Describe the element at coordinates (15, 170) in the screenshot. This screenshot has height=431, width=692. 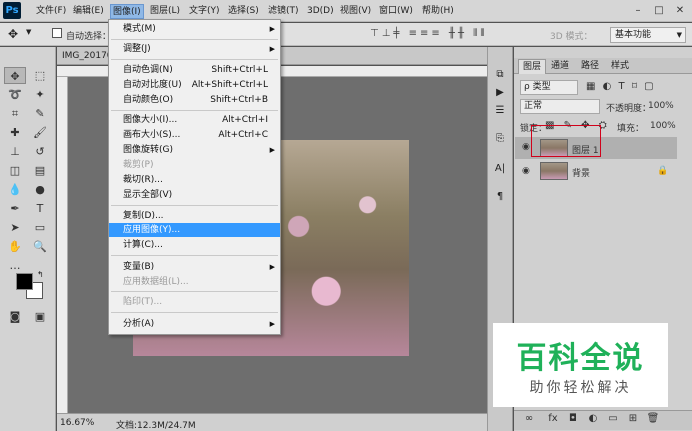
I see `eraser-tool-icon: ◫` at that location.